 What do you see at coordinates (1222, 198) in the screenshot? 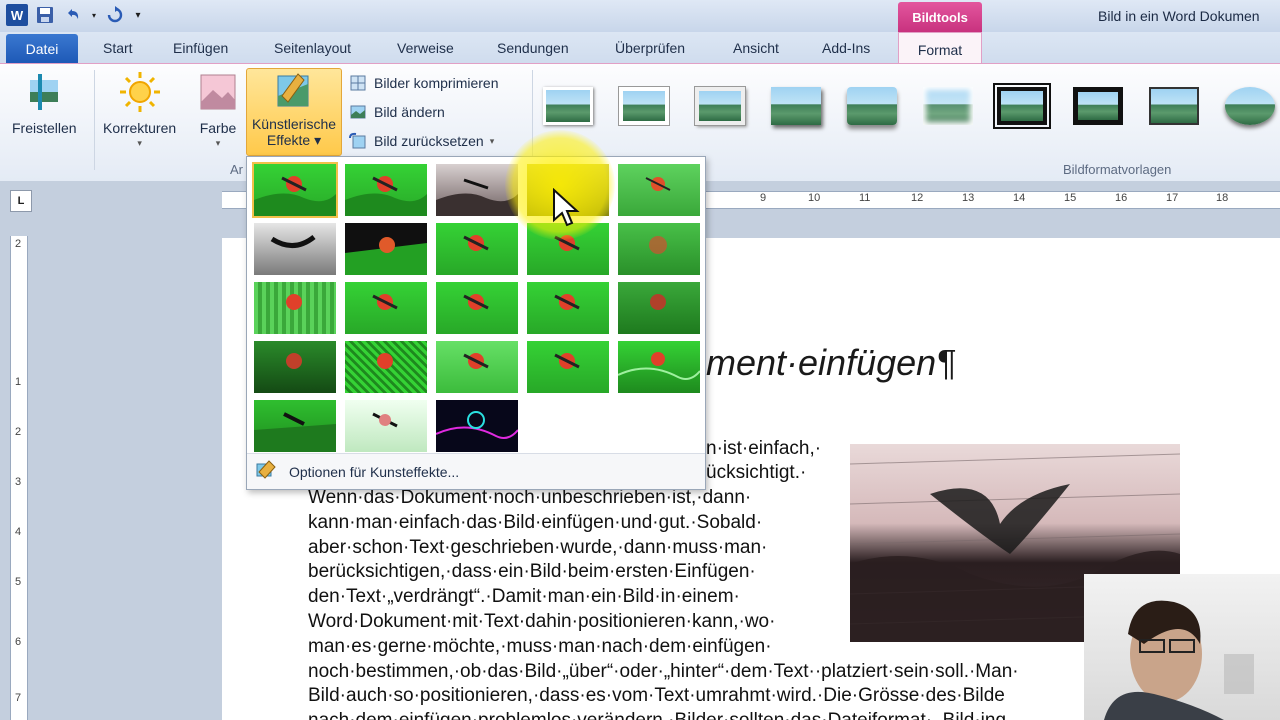
I see `ruler-number: 18` at bounding box center [1222, 198].